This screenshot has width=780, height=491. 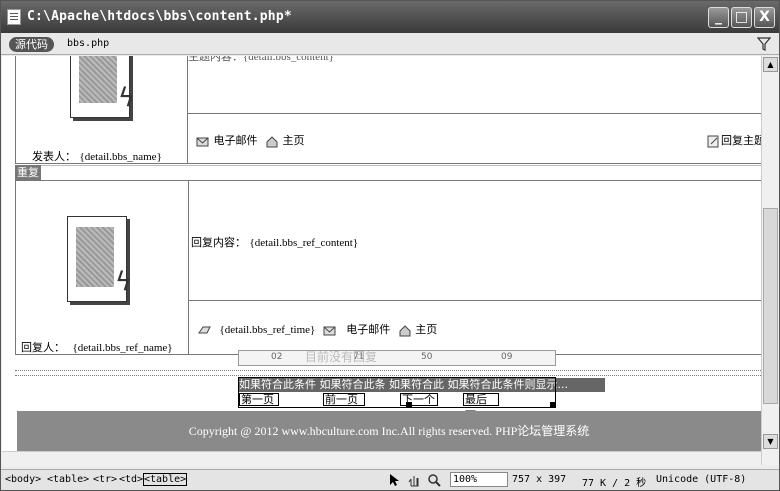 I want to click on title-bar: C:\Apache\htdocs\bbs\content.php* _ □ X, so click(x=390, y=17).